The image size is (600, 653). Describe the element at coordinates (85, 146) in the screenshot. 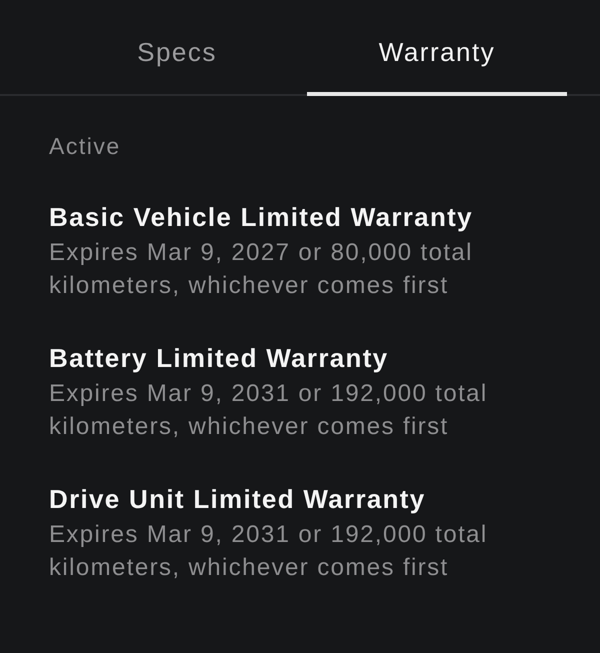

I see `section-heading: Active` at that location.